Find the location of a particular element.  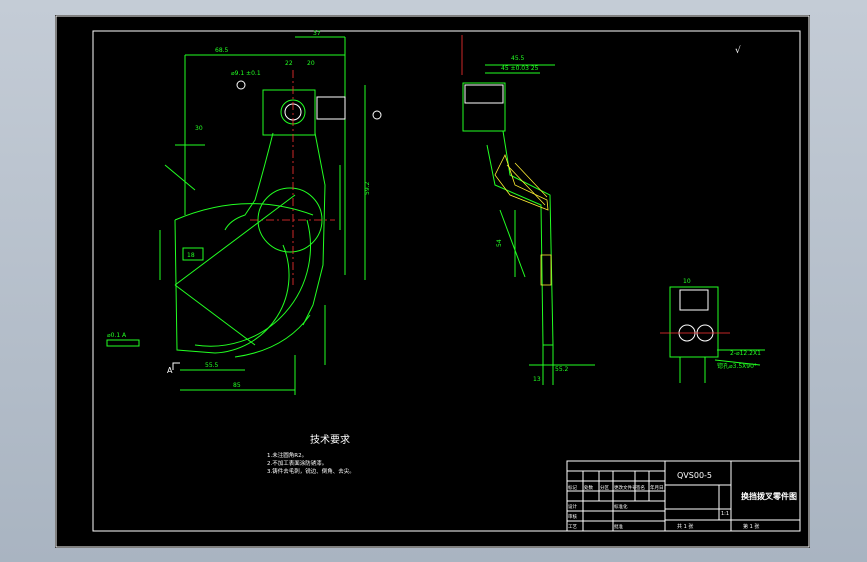

fork-bottom is located at coordinates (272, 336).